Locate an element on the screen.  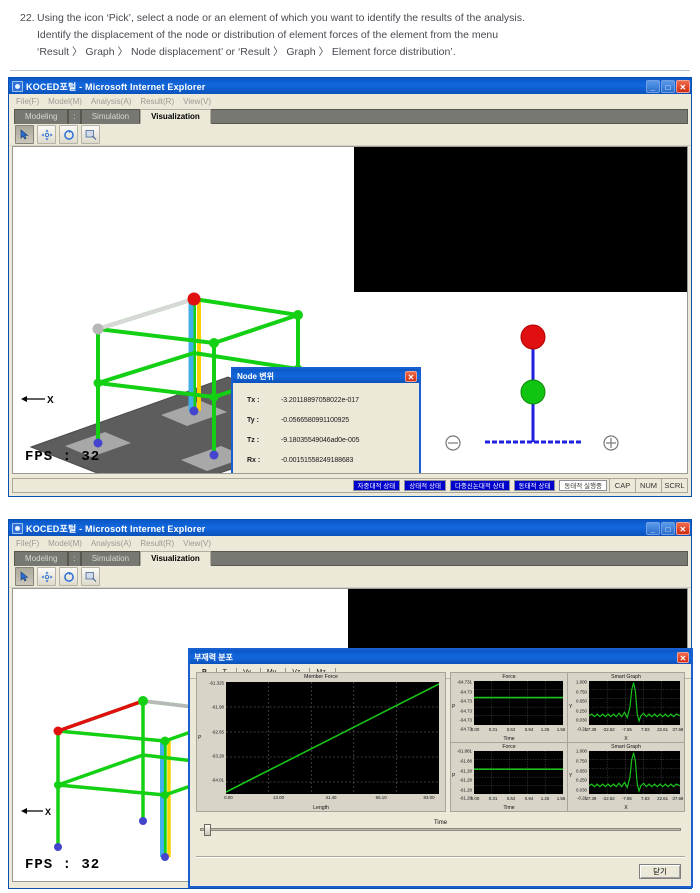
status-num-indicator: NUM is located at coordinates (648, 485).